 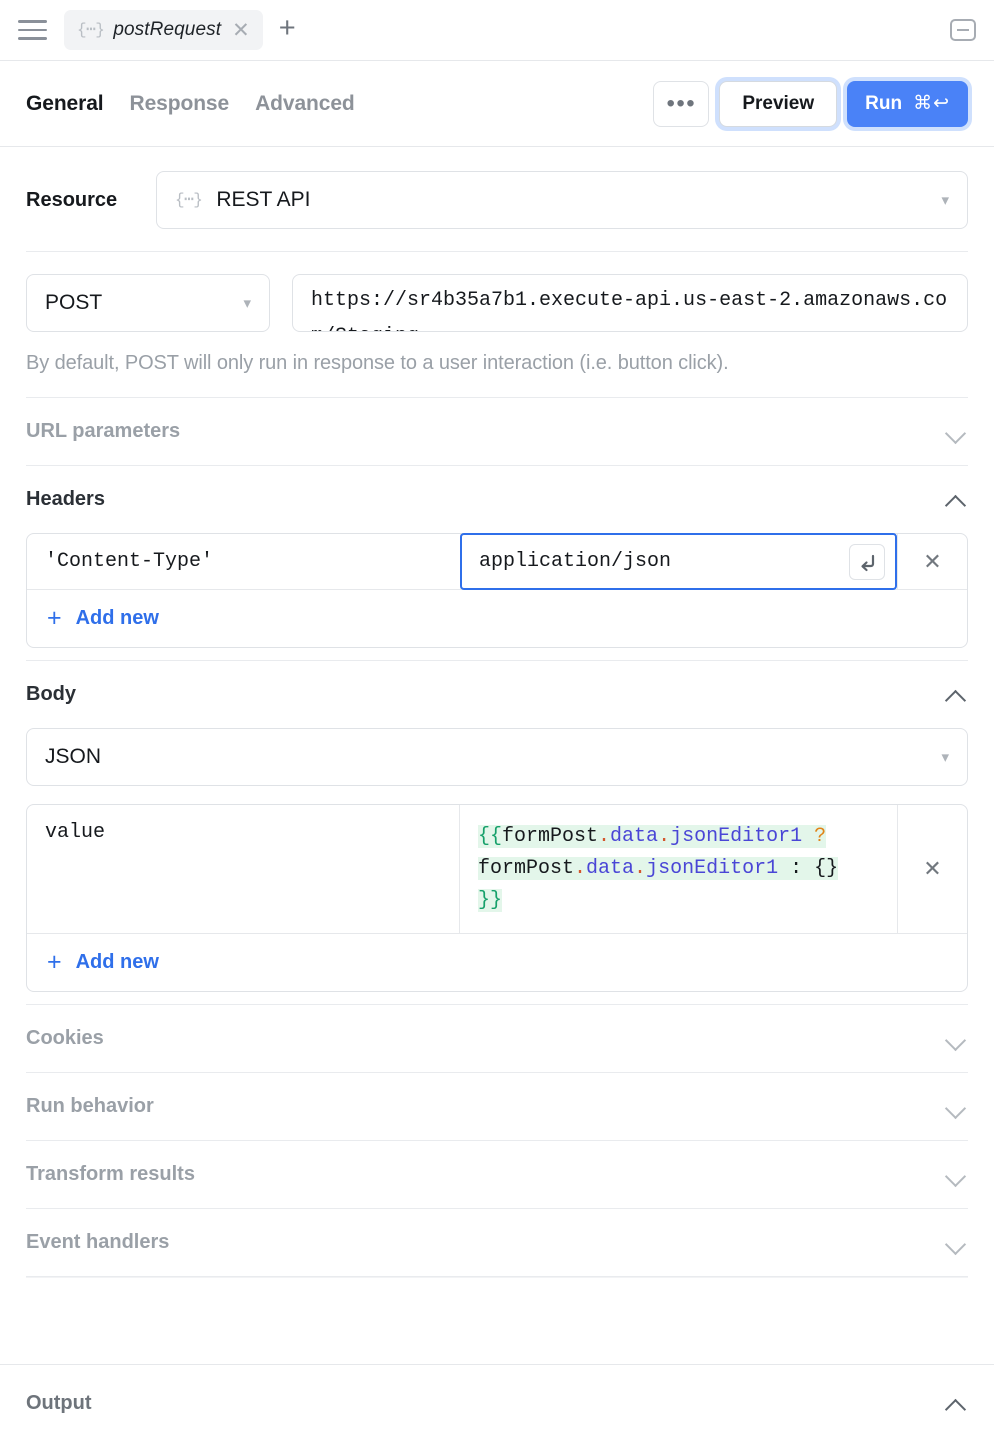 I want to click on add-new-header-button: + Add new, so click(x=497, y=618).